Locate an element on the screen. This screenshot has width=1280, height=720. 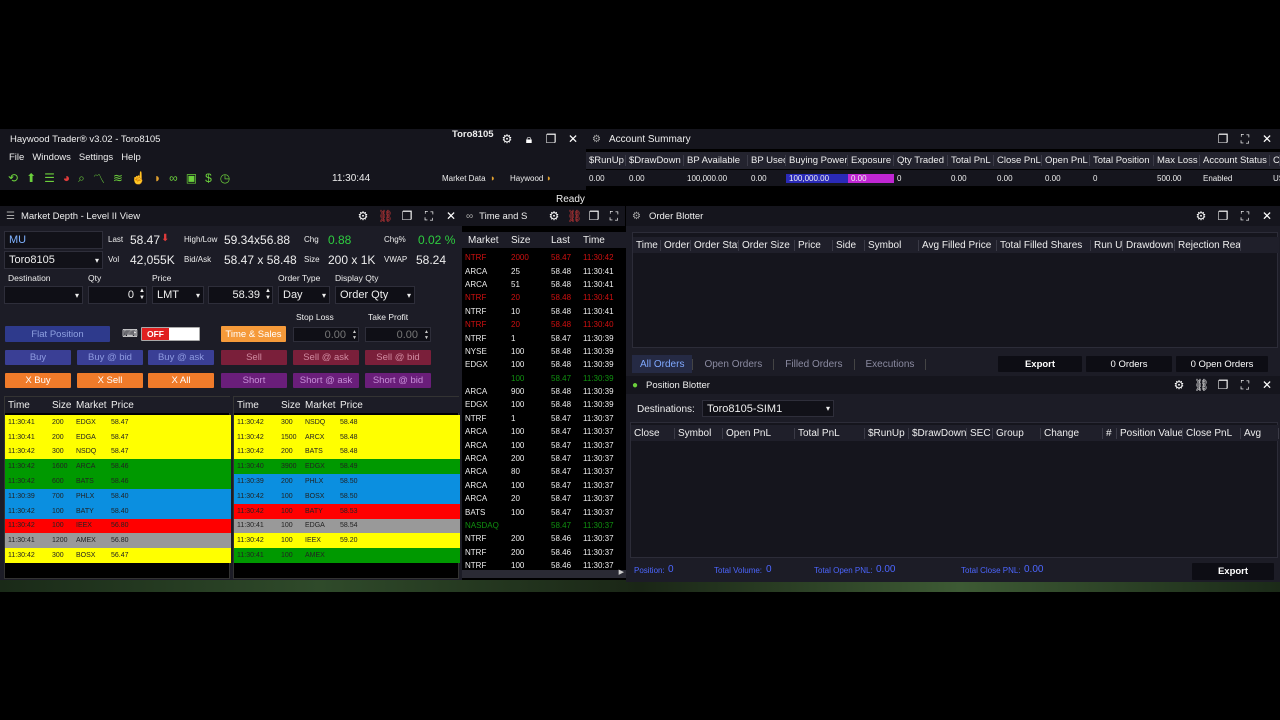
bid-col-market: Market is located at coordinates (90, 405).